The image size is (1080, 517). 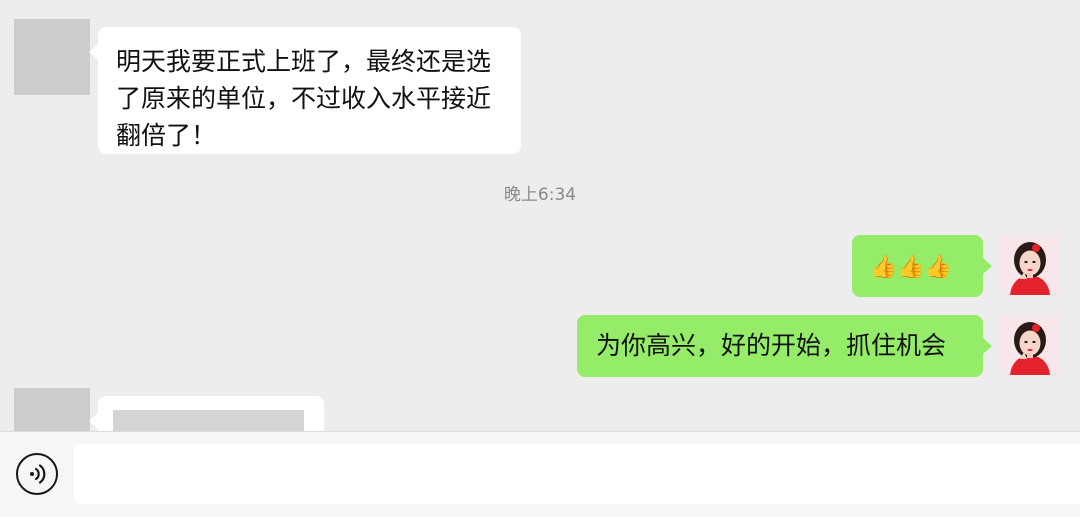 I want to click on outgoing-message-bubble: 👍👍👍, so click(x=917, y=266).